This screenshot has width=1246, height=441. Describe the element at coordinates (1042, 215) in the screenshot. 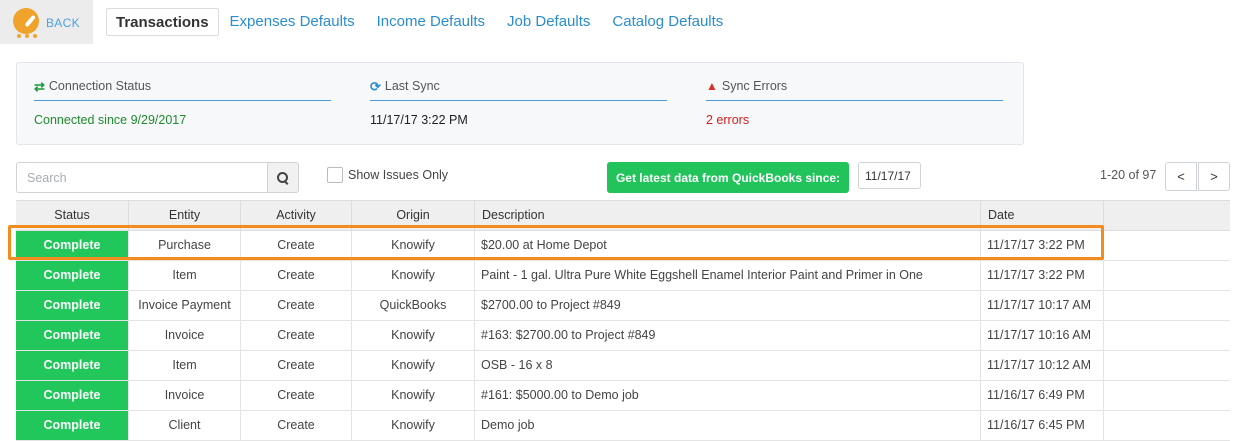

I see `column-header-date: Date` at that location.